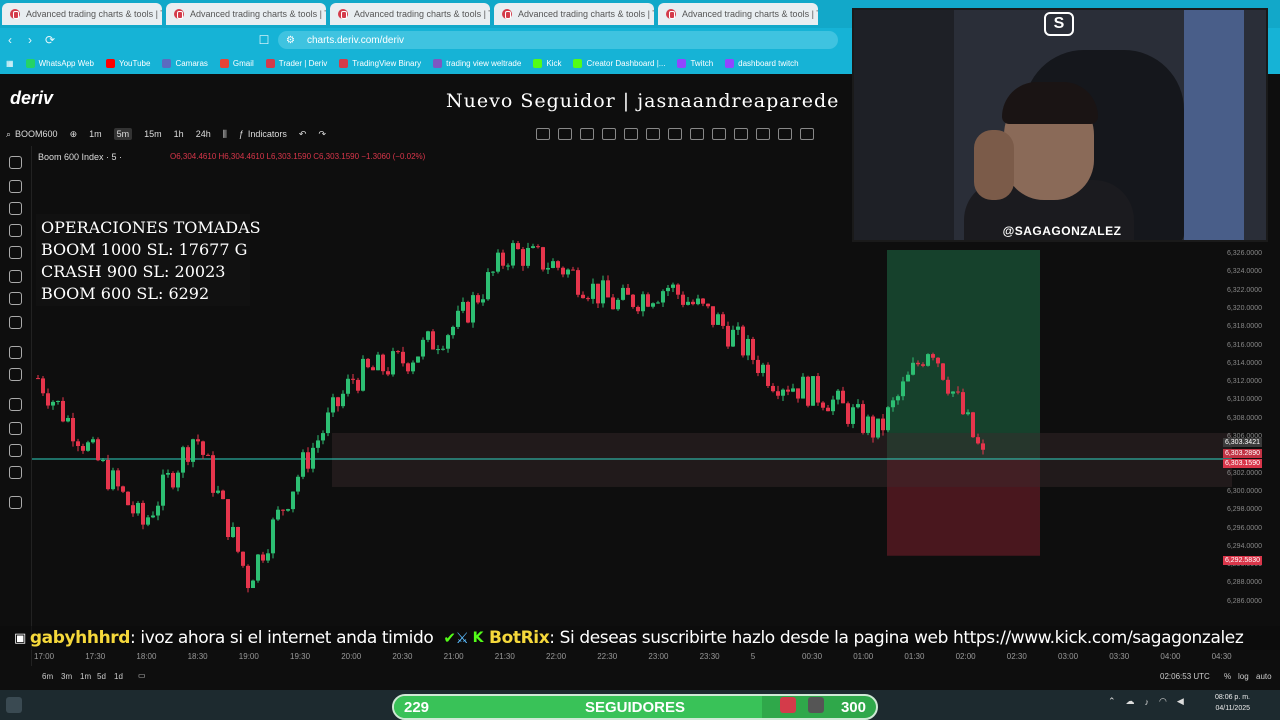 The width and height of the screenshot is (1280, 720). I want to click on apps-icon: ▦, so click(10, 63).